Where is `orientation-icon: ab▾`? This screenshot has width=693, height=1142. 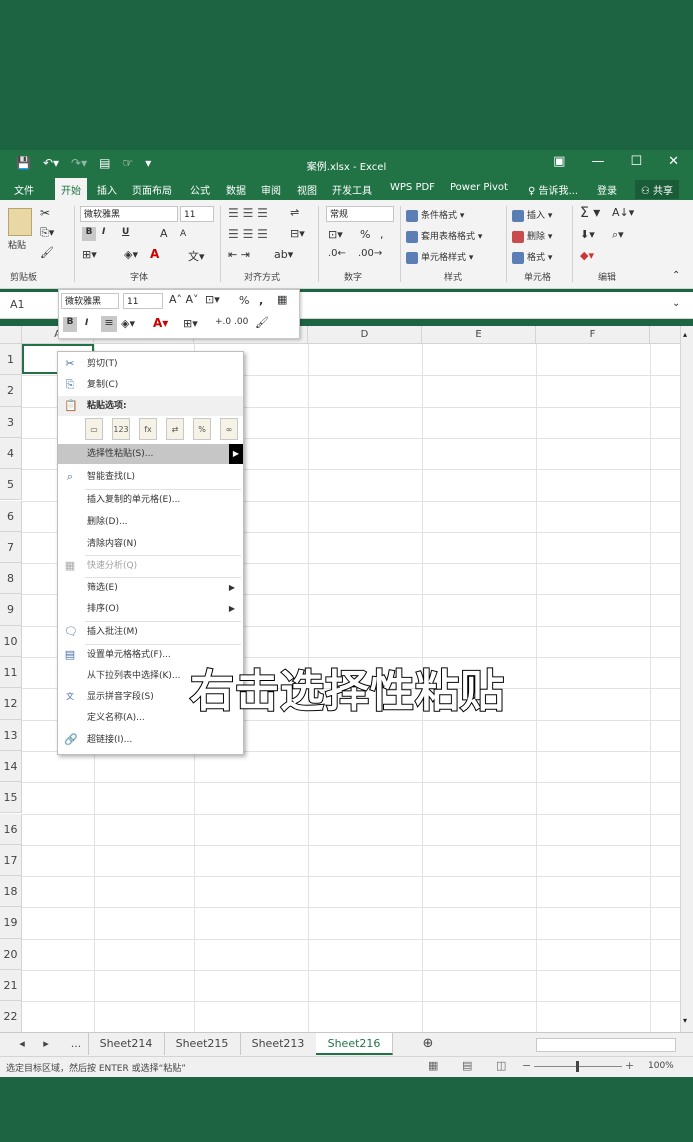
orientation-icon: ab▾ is located at coordinates (283, 254).